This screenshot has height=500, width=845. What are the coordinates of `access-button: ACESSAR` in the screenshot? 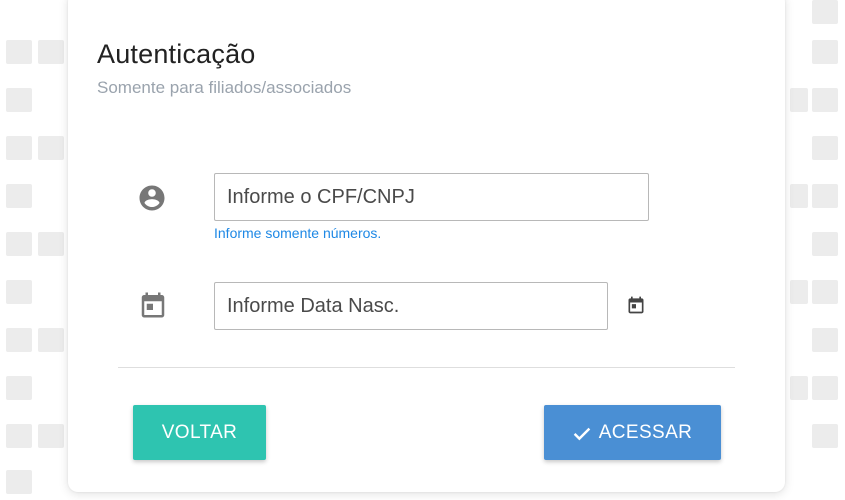 It's located at (632, 432).